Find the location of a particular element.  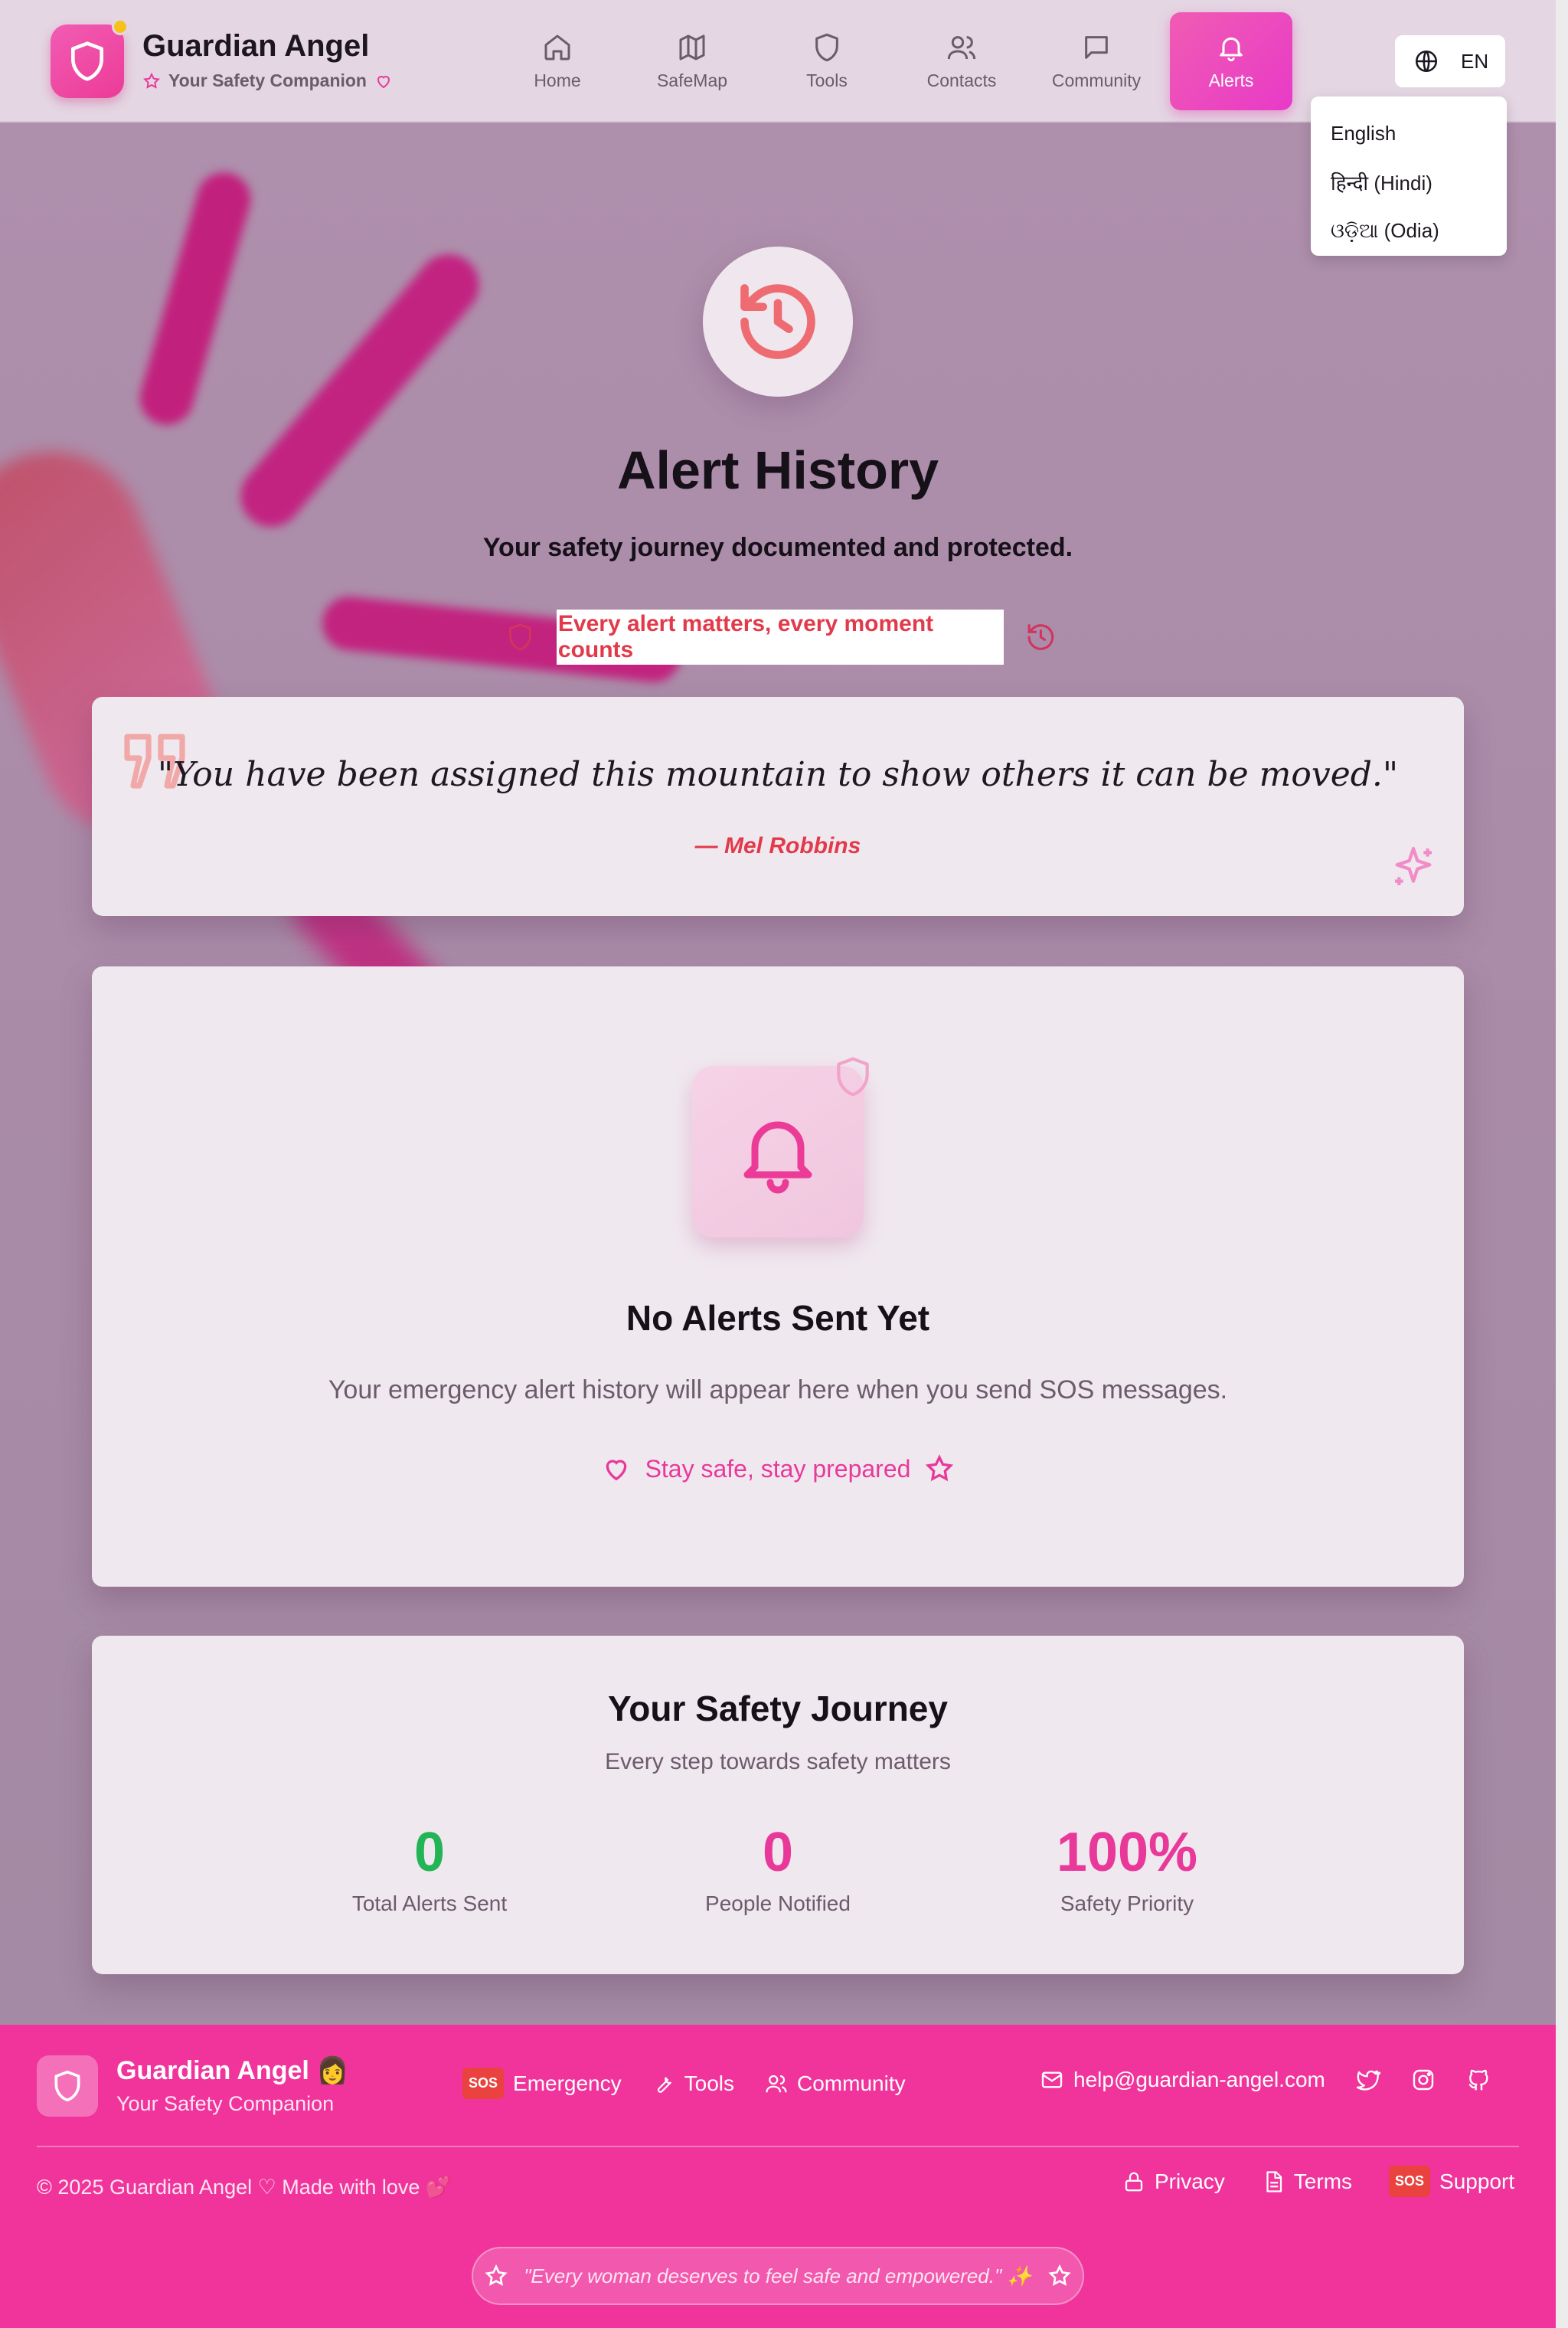

brand-logo is located at coordinates (87, 62).